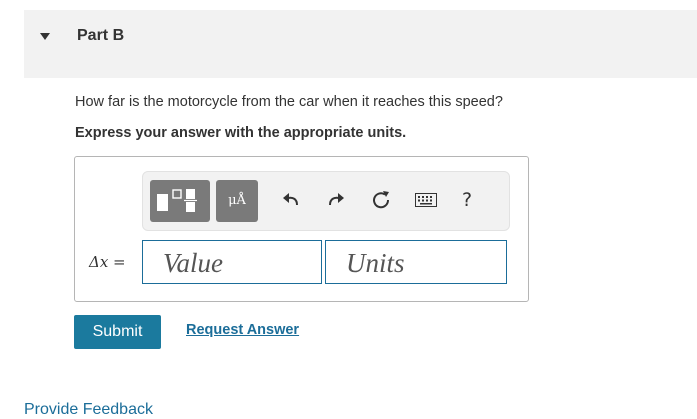 The width and height of the screenshot is (697, 419). Describe the element at coordinates (101, 35) in the screenshot. I see `part-title: Part B` at that location.